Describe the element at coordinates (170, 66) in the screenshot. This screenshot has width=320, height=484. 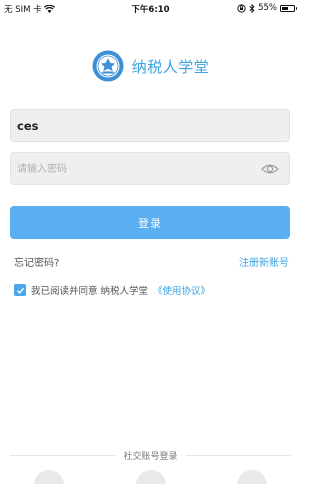
I see `brand-title: 纳税人学堂` at that location.